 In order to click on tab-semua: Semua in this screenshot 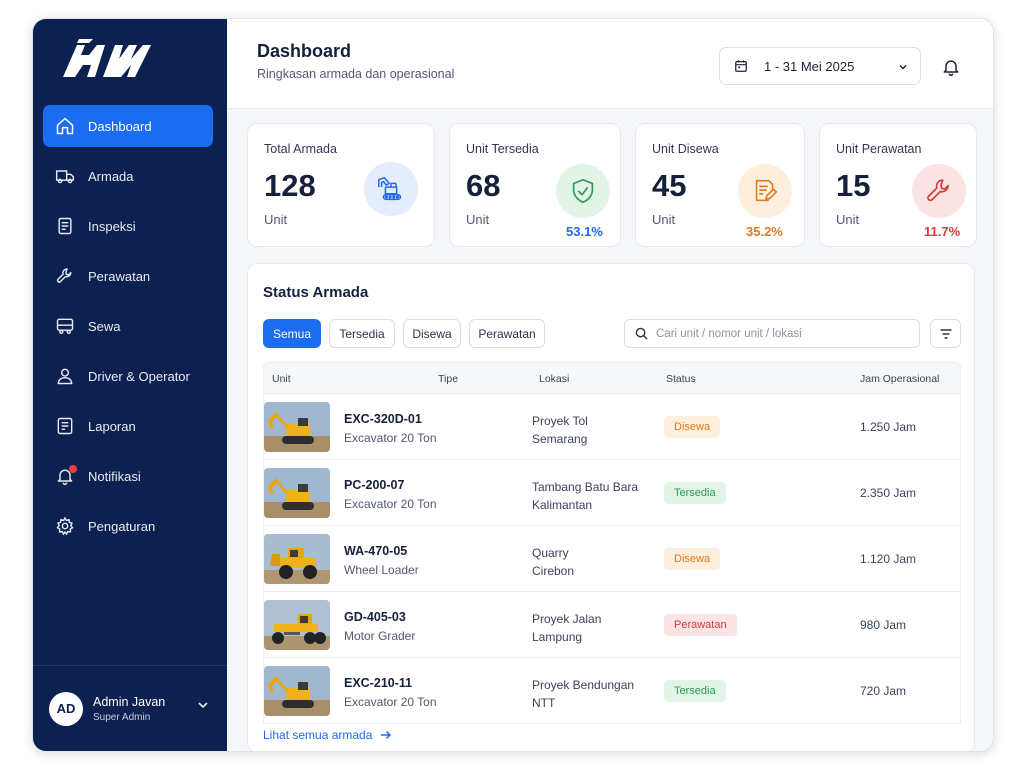, I will do `click(292, 333)`.